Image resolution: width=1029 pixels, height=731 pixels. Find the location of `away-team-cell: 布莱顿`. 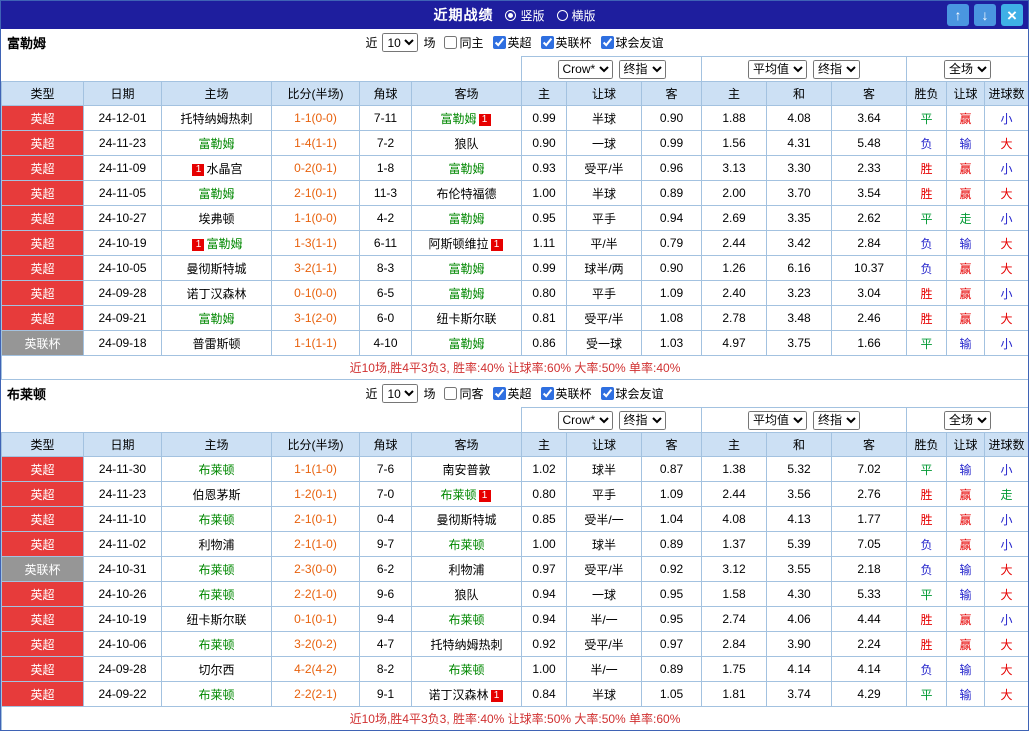

away-team-cell: 布莱顿 is located at coordinates (466, 669).